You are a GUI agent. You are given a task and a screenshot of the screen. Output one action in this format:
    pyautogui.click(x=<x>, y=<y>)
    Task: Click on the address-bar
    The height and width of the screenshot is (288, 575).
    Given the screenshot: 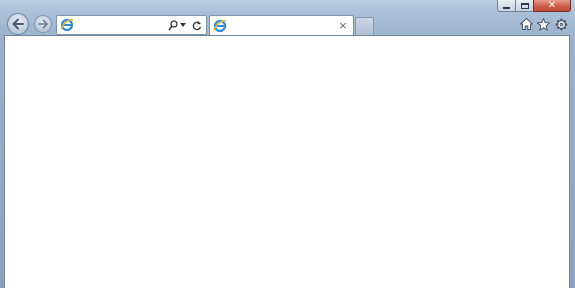 What is the action you would take?
    pyautogui.click(x=131, y=25)
    